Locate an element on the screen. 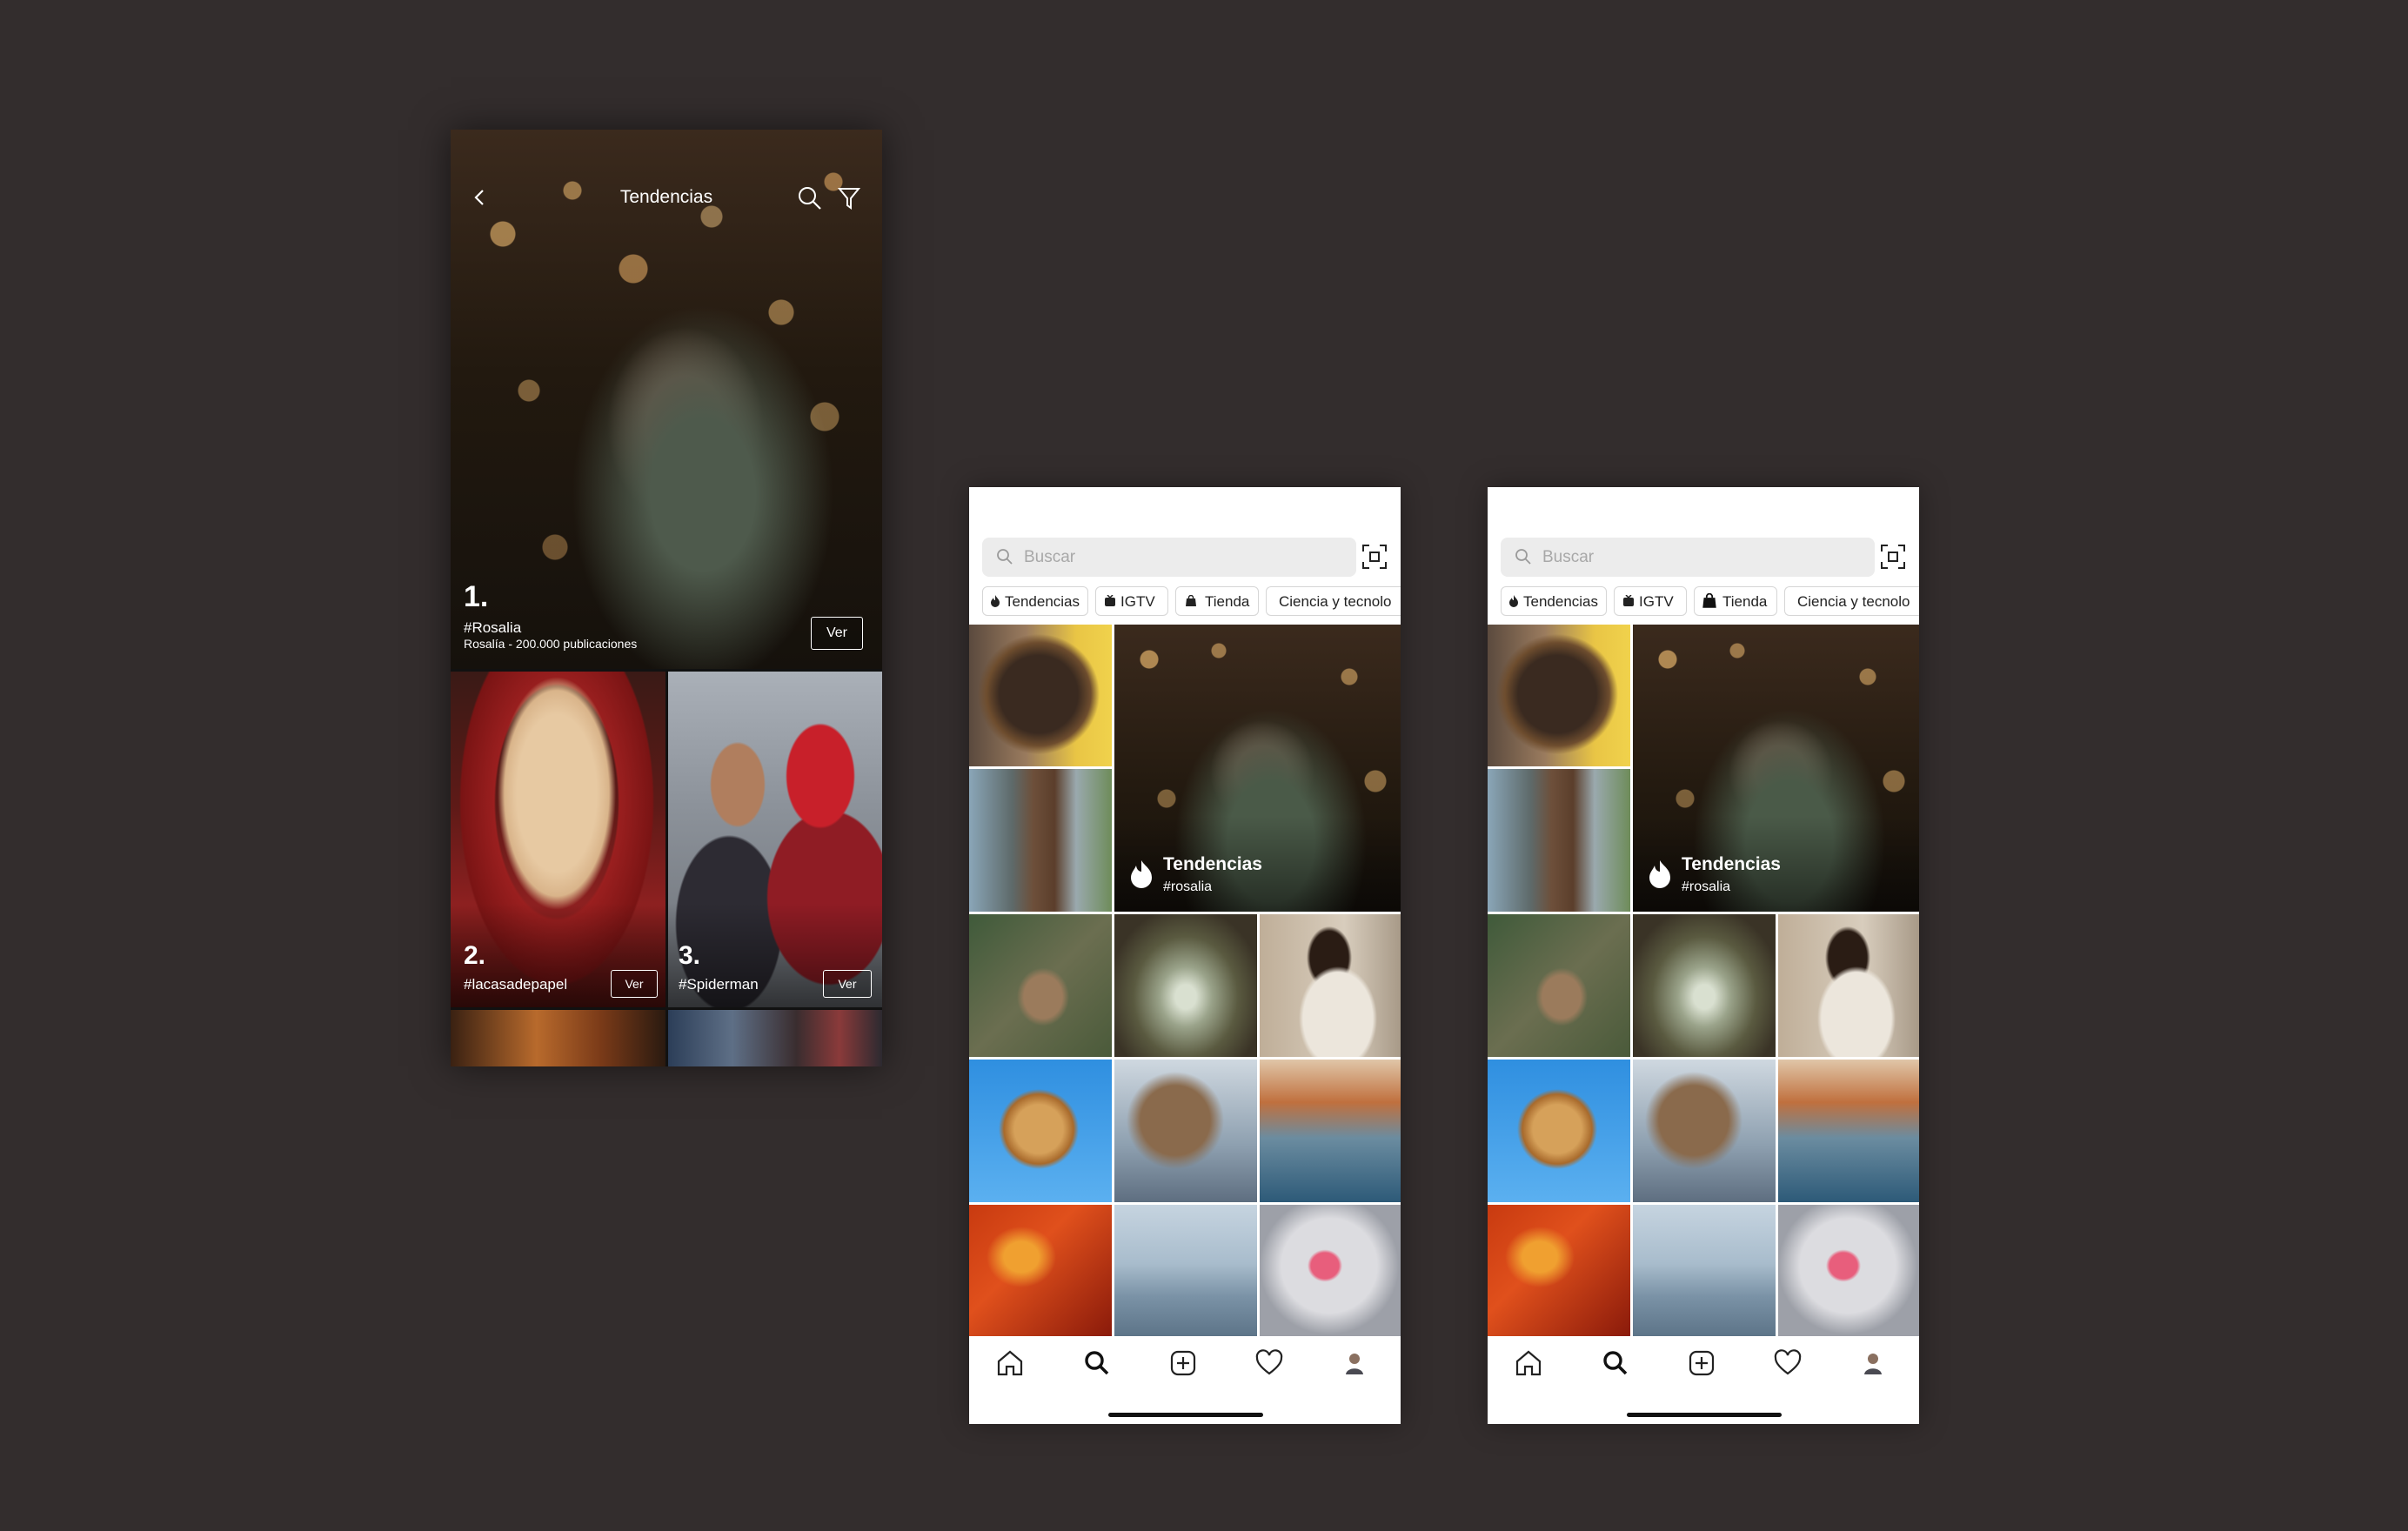 The image size is (2408, 1531). trend-tag-3: #Spiderman is located at coordinates (719, 984).